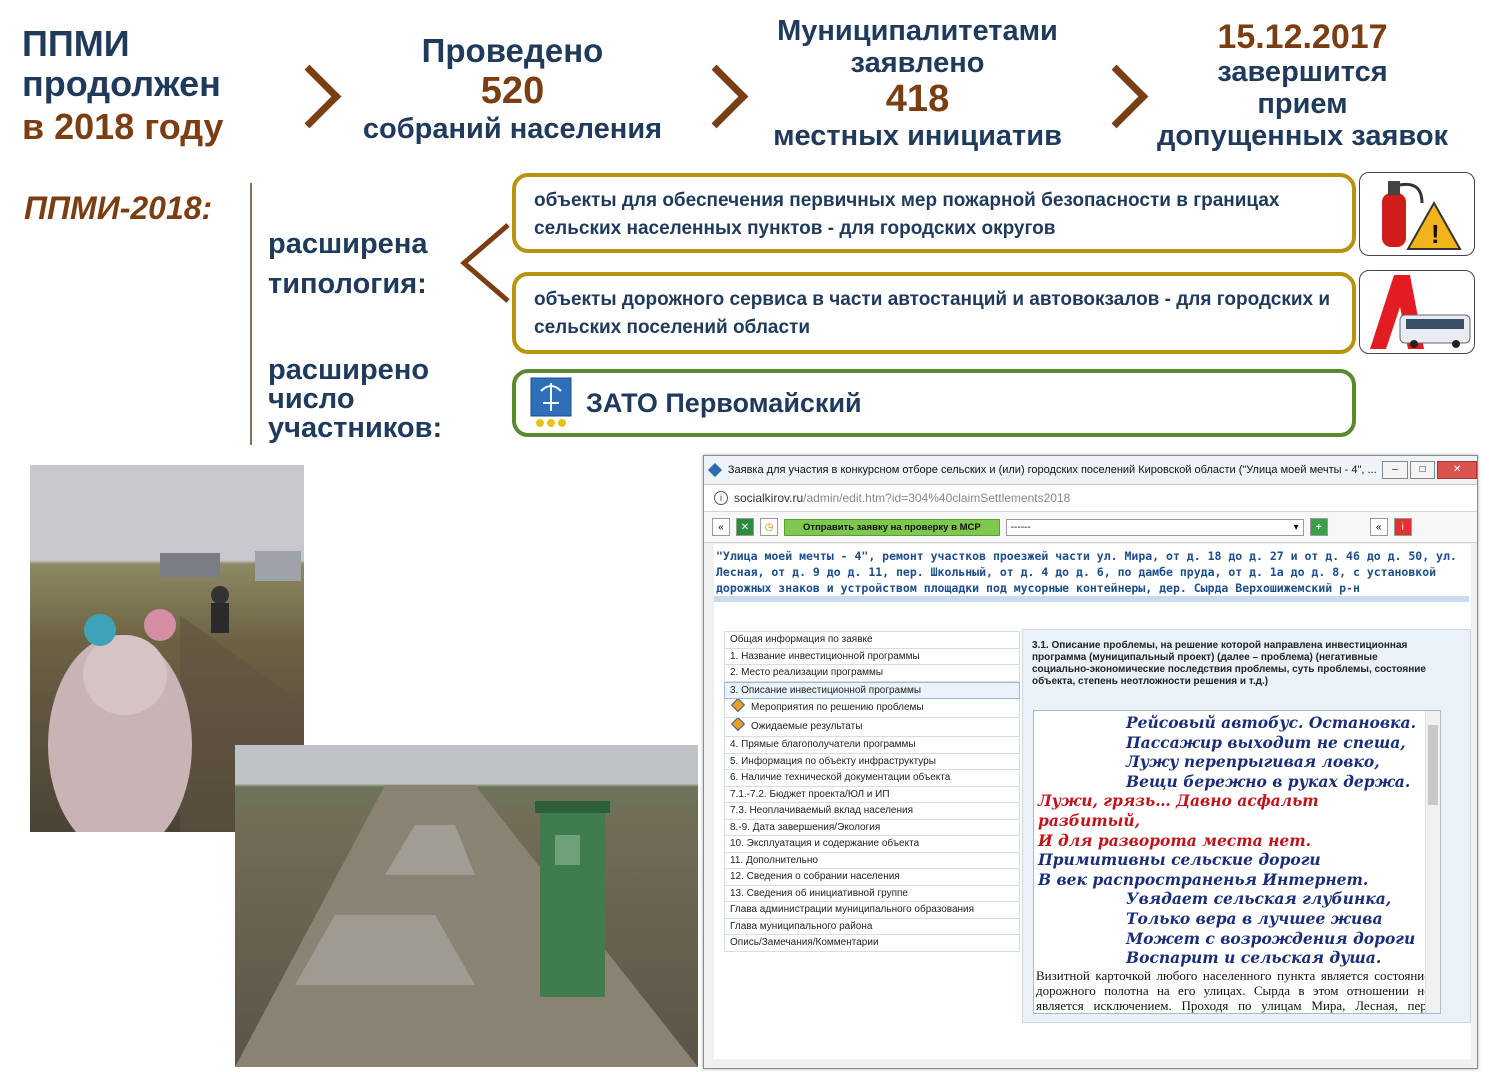 The width and height of the screenshot is (1489, 1072). Describe the element at coordinates (833, 761) in the screenshot. I see `nav-item-label: 5. Информация по объекту инфраструктуры` at that location.